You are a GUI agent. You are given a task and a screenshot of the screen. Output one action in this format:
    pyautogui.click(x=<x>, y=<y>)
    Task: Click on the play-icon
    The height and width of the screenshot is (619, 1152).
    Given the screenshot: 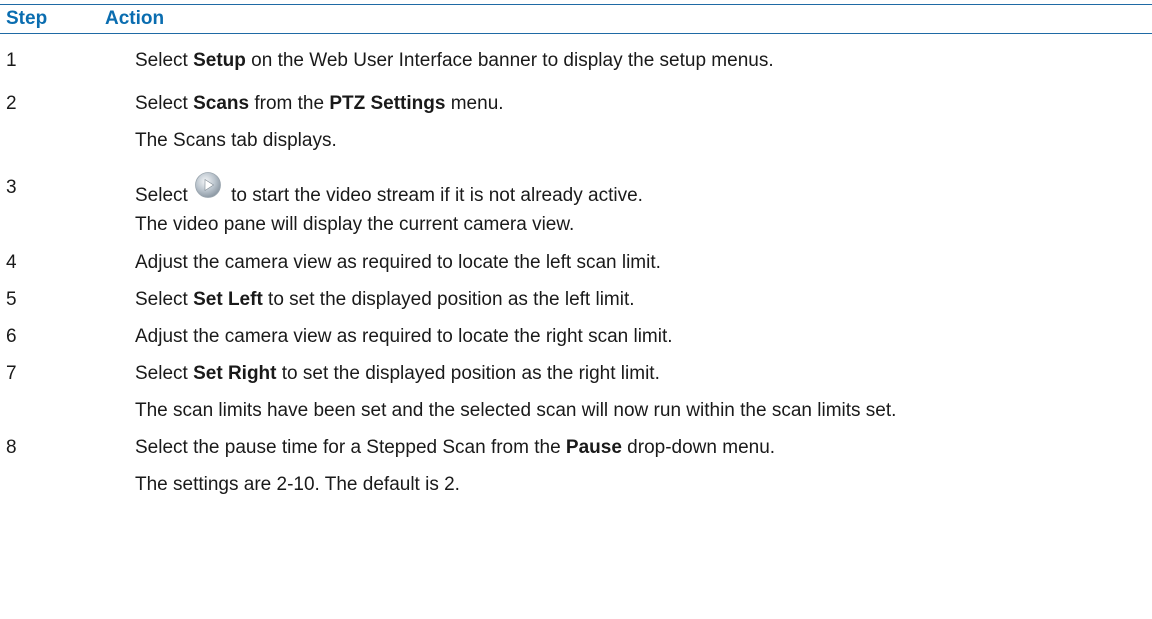 What is the action you would take?
    pyautogui.click(x=208, y=188)
    